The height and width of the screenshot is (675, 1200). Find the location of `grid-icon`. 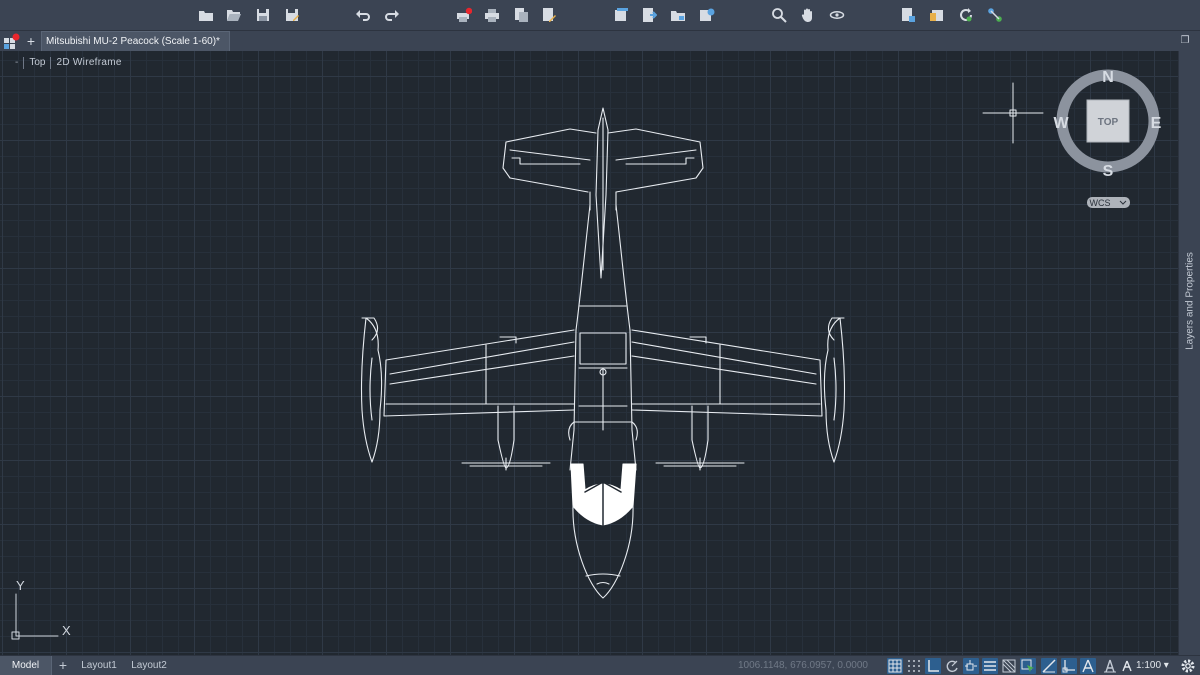

grid-icon is located at coordinates (895, 666).